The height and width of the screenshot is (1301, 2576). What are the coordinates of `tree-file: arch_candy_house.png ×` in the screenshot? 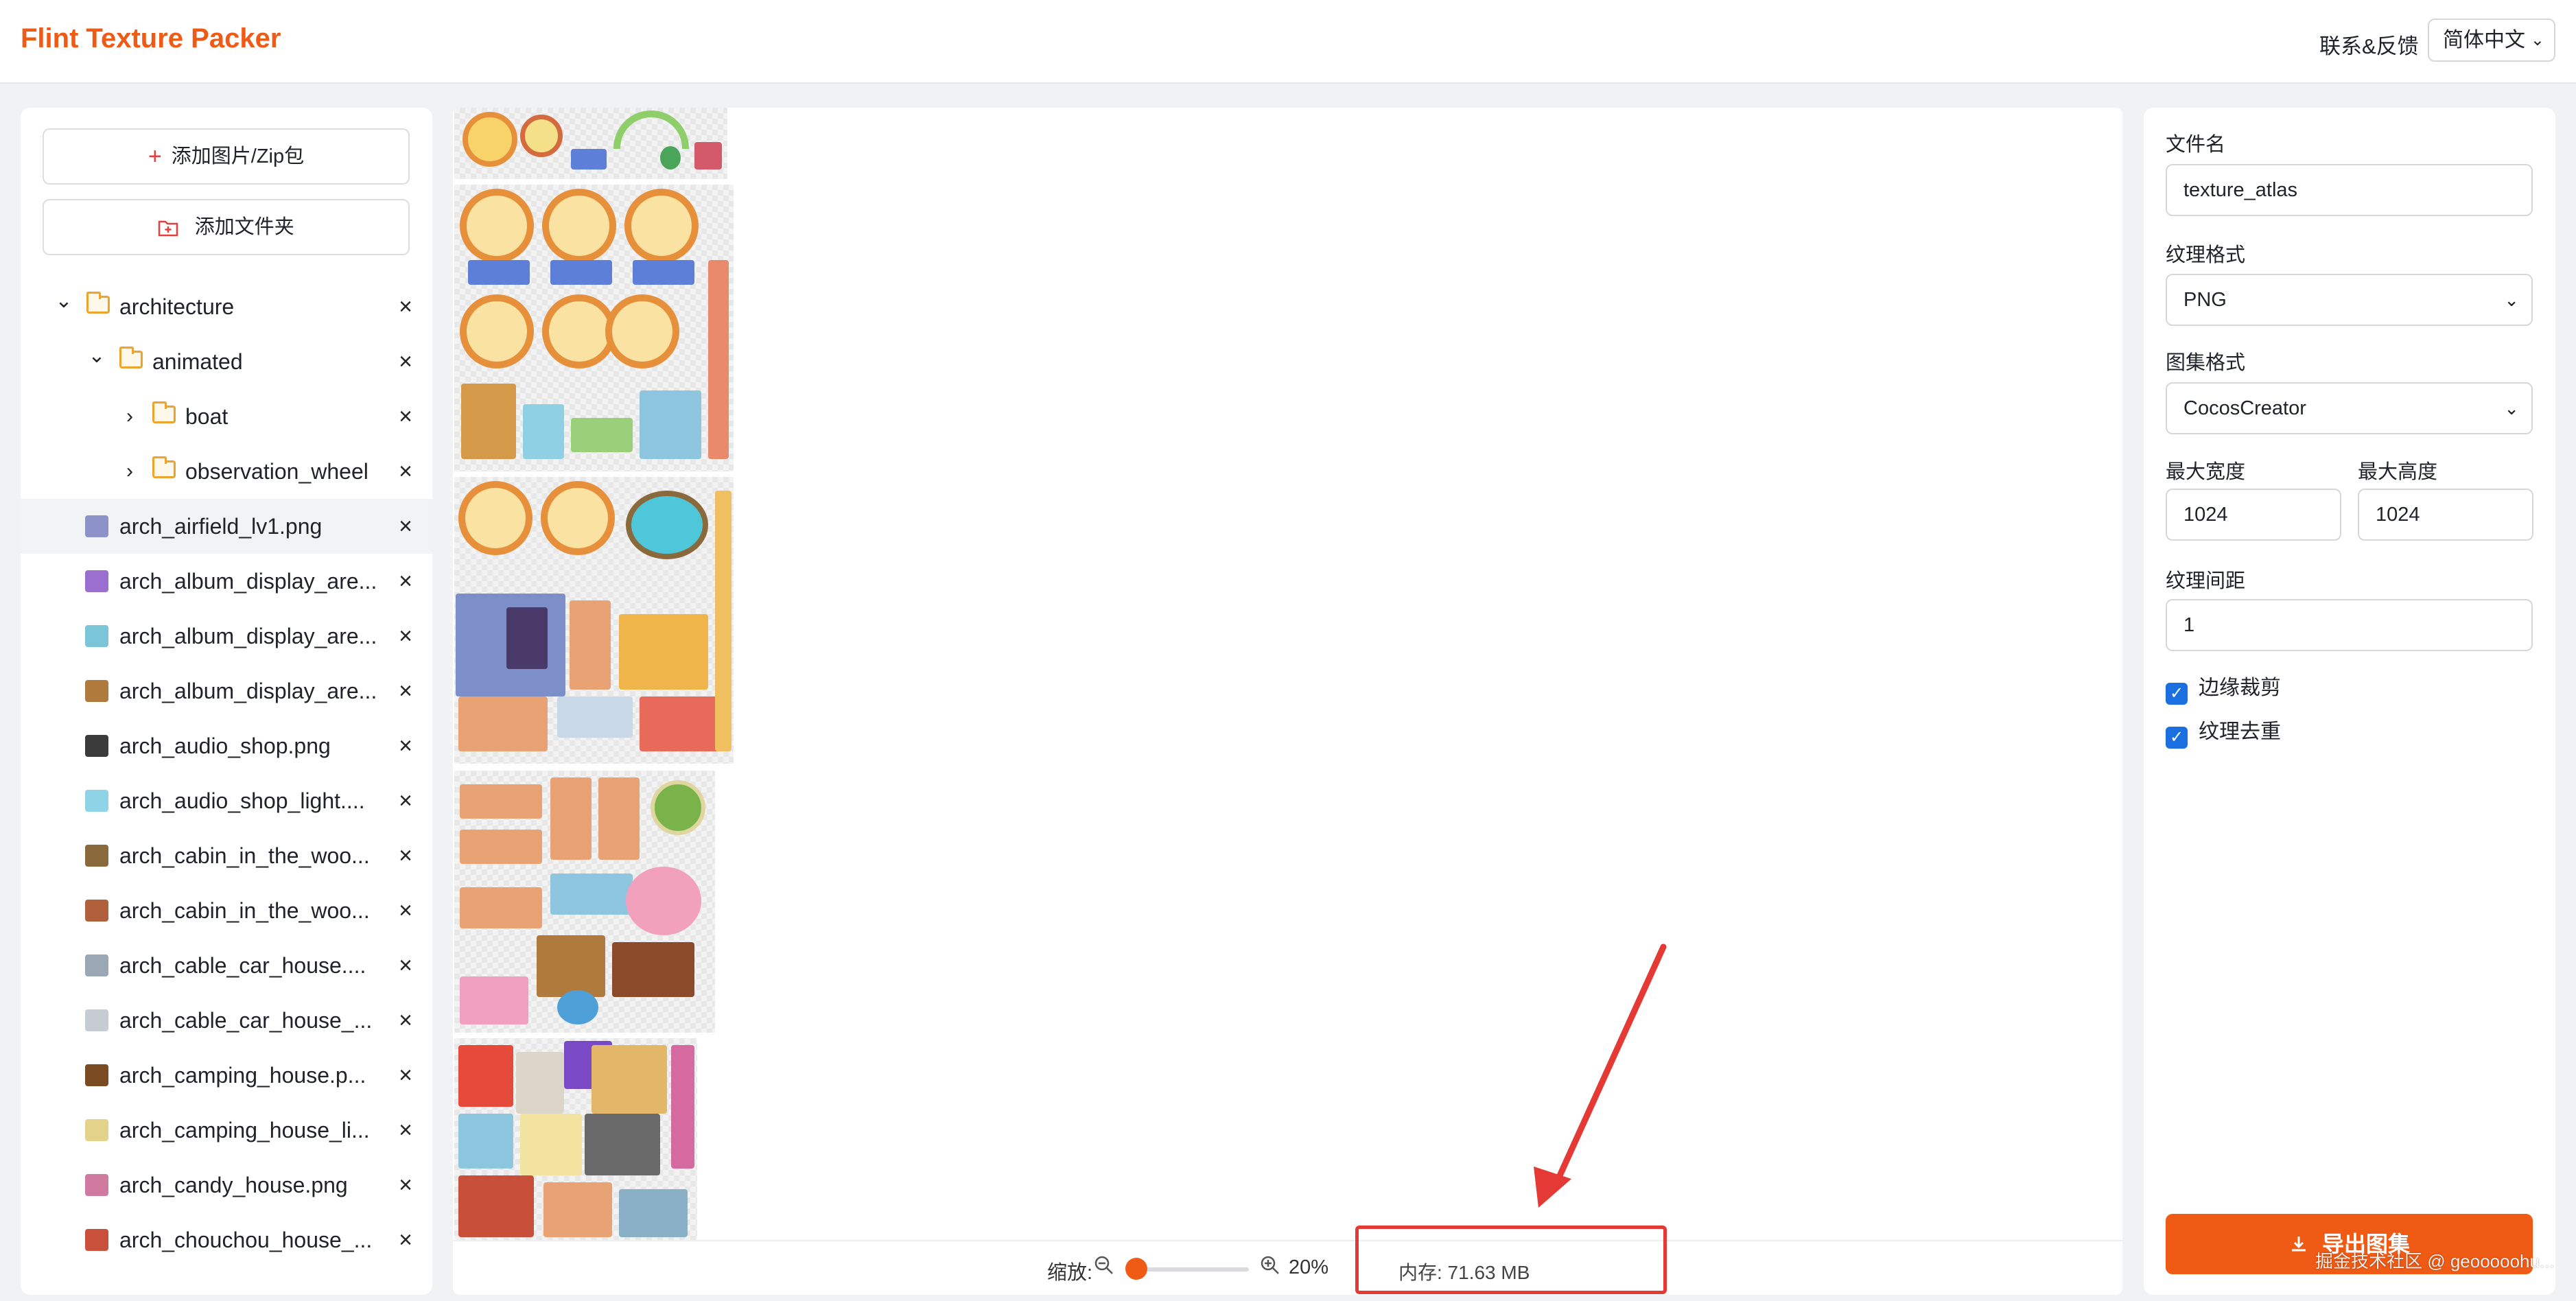 It's located at (226, 1185).